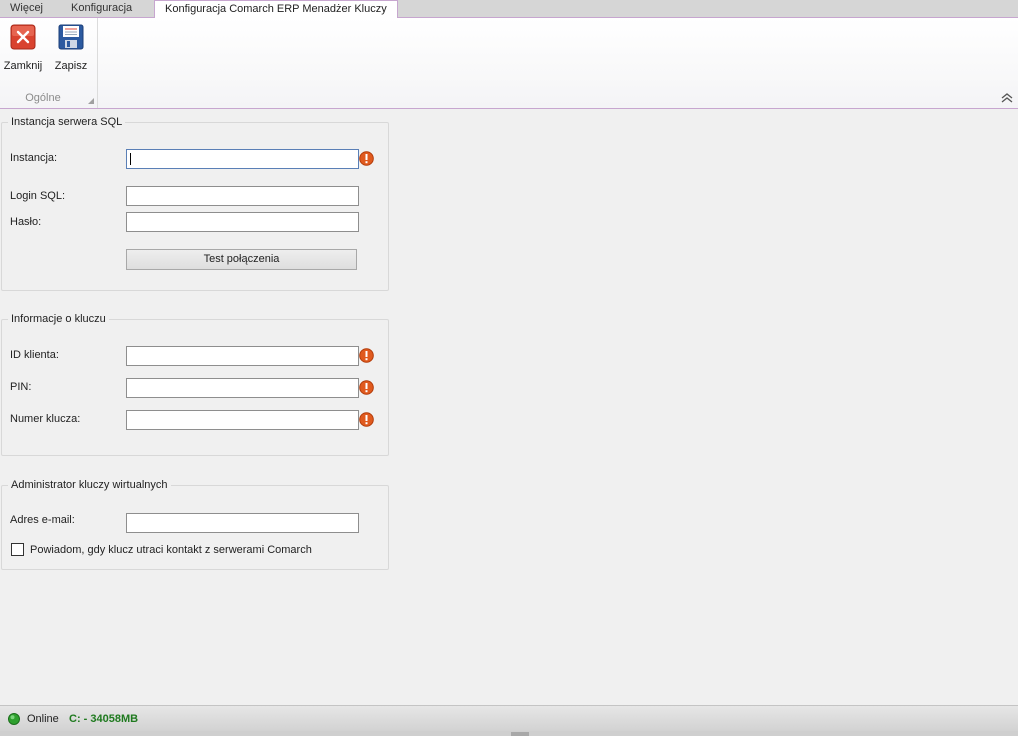 This screenshot has width=1018, height=736. I want to click on instance-input, so click(242, 159).